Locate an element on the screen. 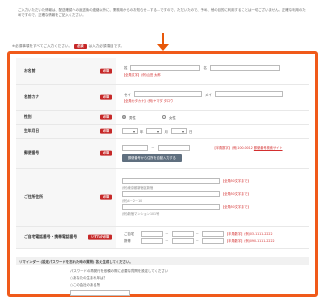 The image size is (325, 301). gender-required-badge: 必須 is located at coordinates (105, 117).